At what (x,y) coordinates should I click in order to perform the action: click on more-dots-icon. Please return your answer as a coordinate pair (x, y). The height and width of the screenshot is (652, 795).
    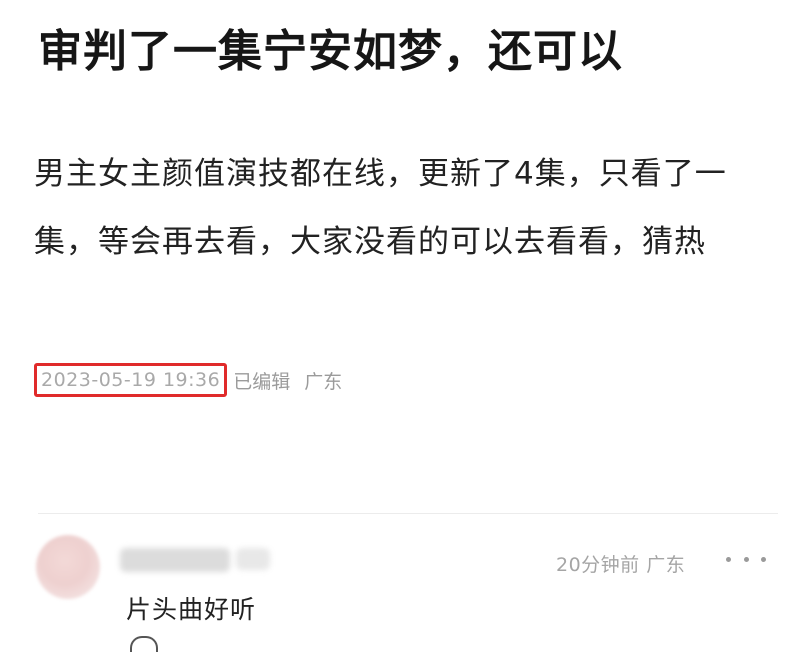
    Looking at the image, I should click on (746, 559).